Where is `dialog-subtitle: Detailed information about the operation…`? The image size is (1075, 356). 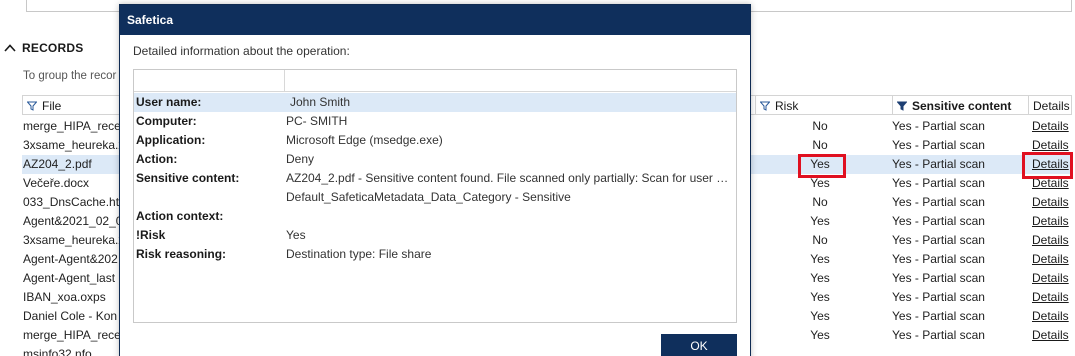
dialog-subtitle: Detailed information about the operation… is located at coordinates (241, 51).